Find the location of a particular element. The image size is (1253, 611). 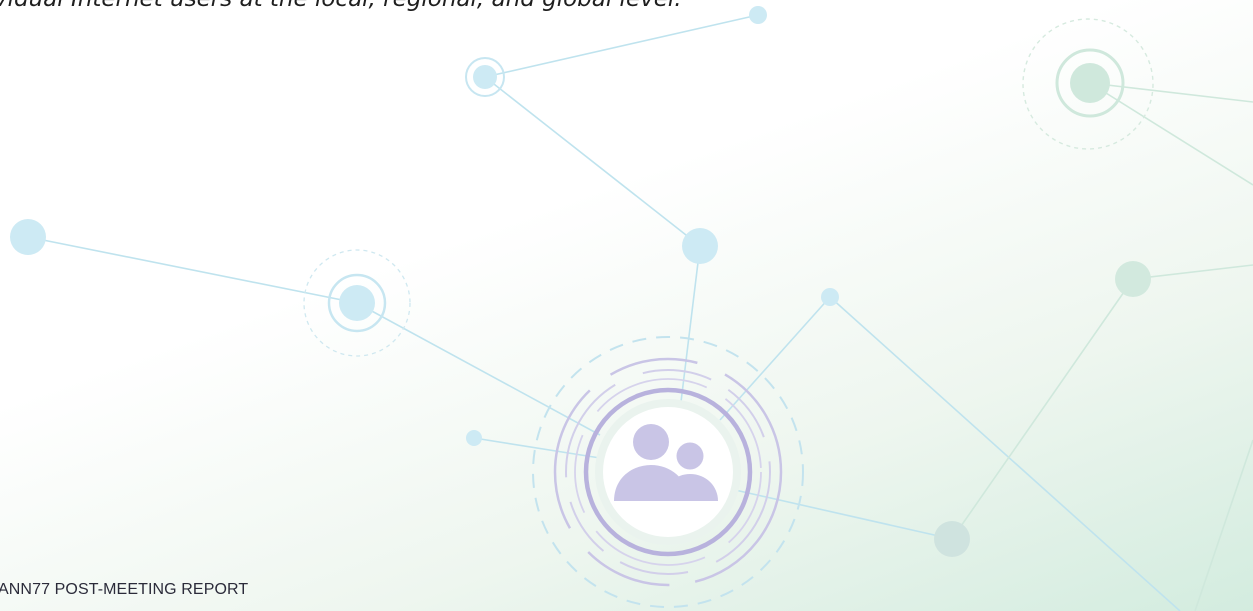

people-hub is located at coordinates (668, 472).